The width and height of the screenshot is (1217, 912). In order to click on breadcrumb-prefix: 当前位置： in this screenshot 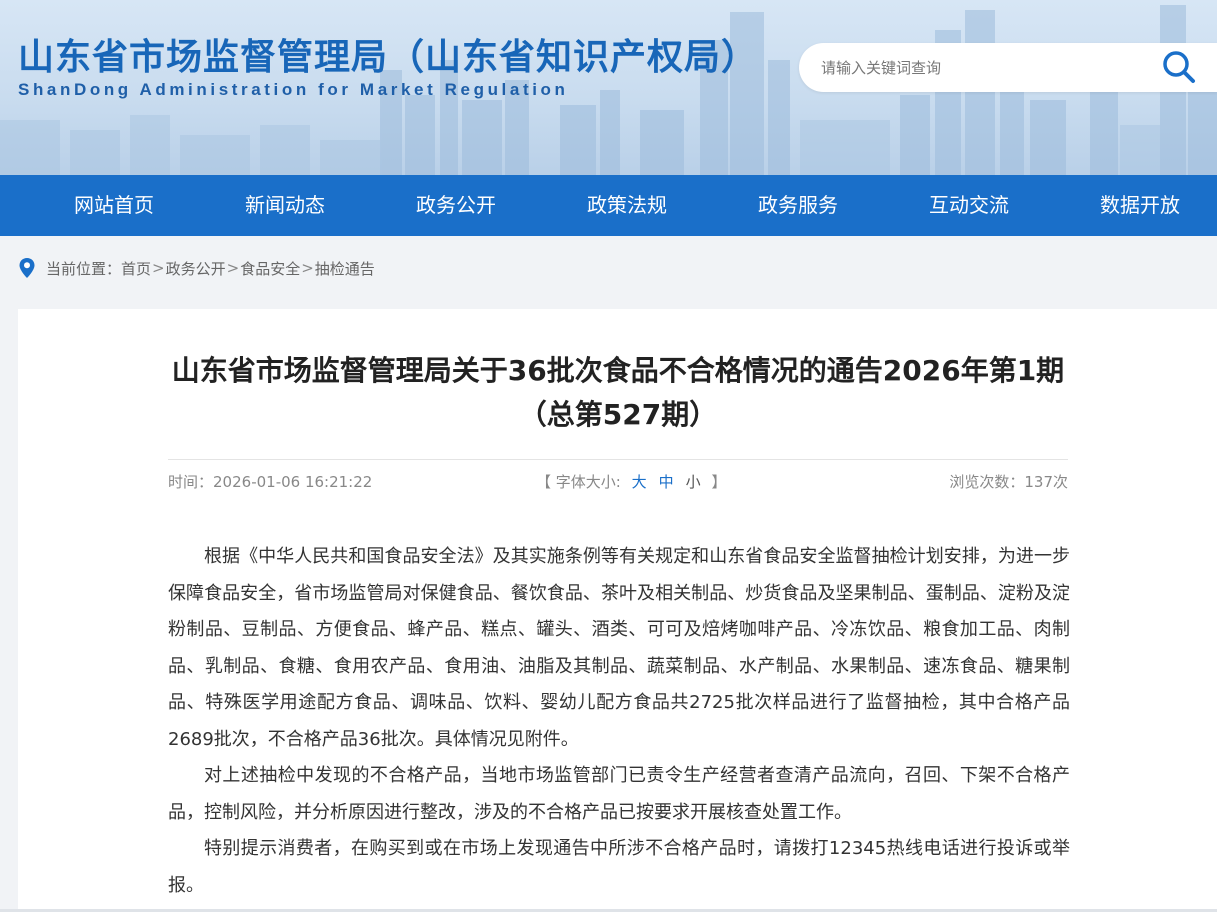, I will do `click(84, 268)`.